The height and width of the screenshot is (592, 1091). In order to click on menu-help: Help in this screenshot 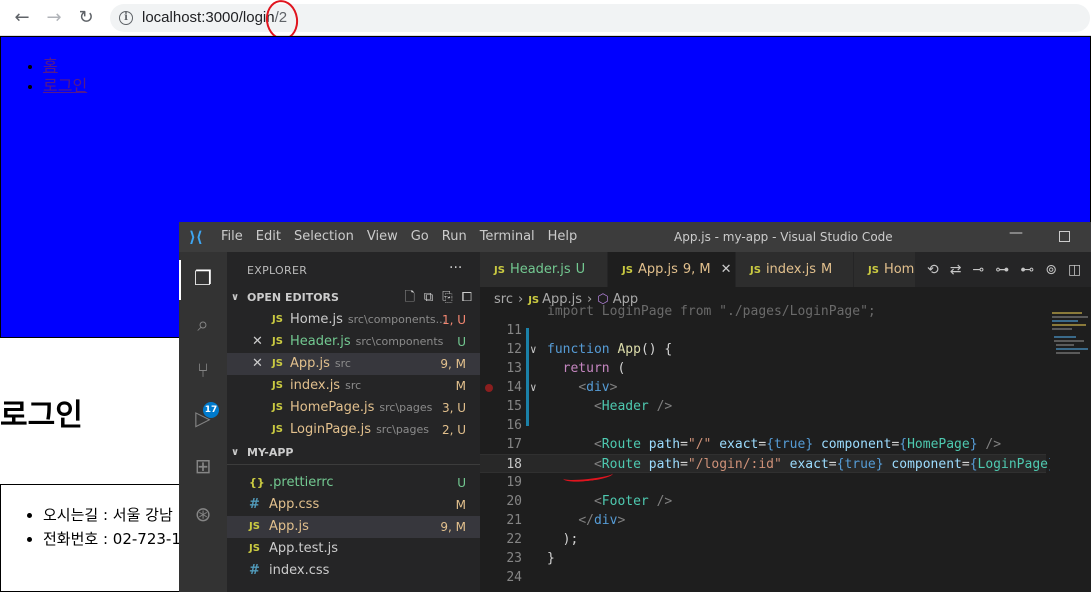, I will do `click(563, 236)`.